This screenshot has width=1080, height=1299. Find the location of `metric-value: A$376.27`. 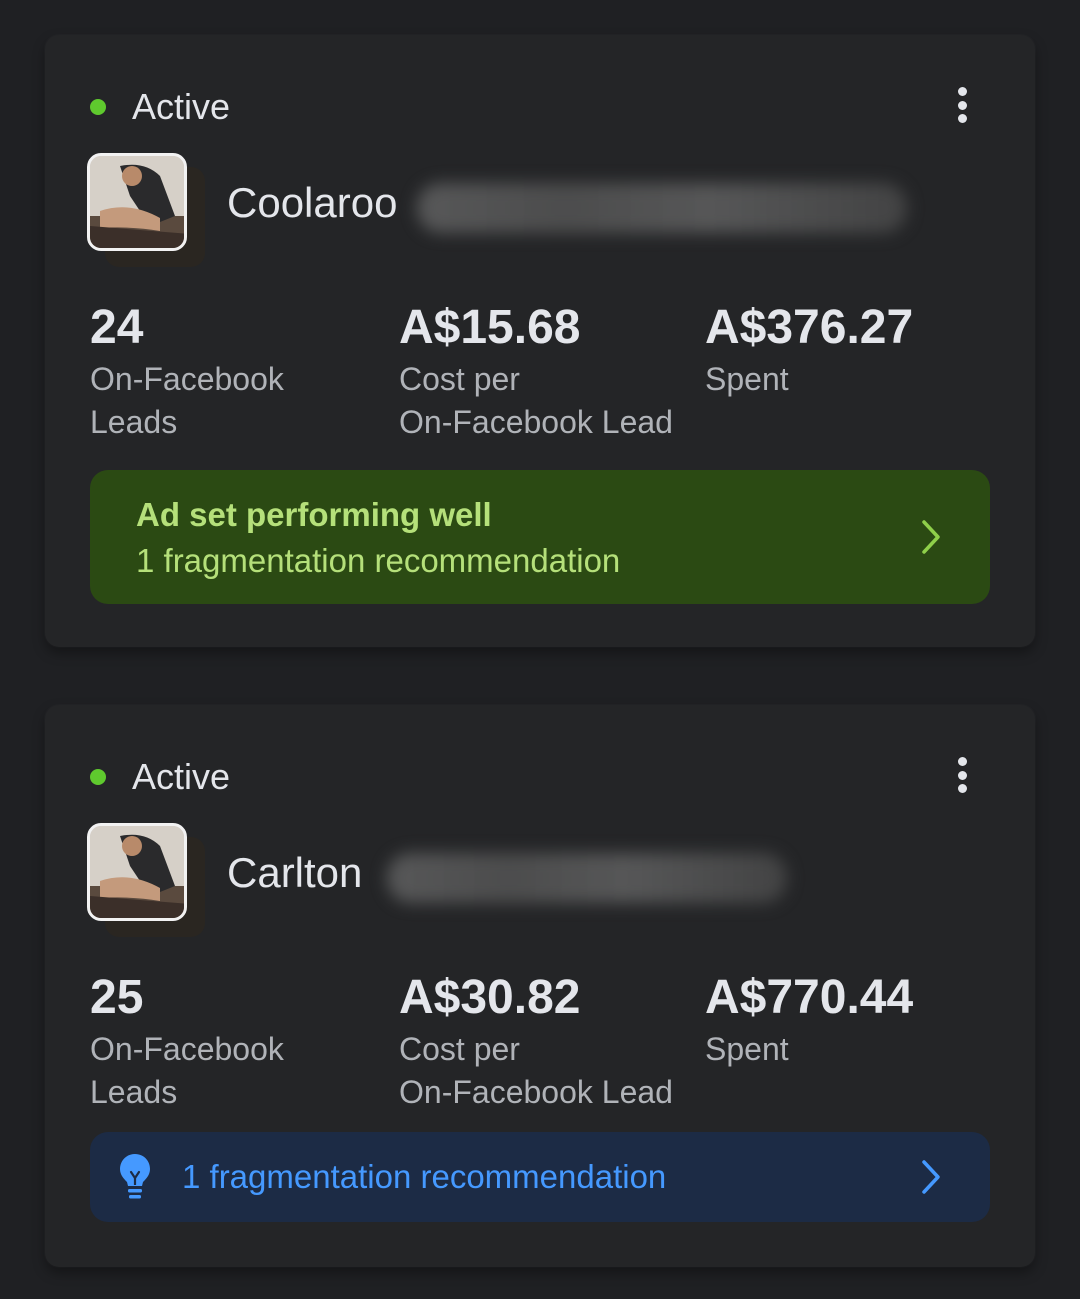

metric-value: A$376.27 is located at coordinates (809, 327).